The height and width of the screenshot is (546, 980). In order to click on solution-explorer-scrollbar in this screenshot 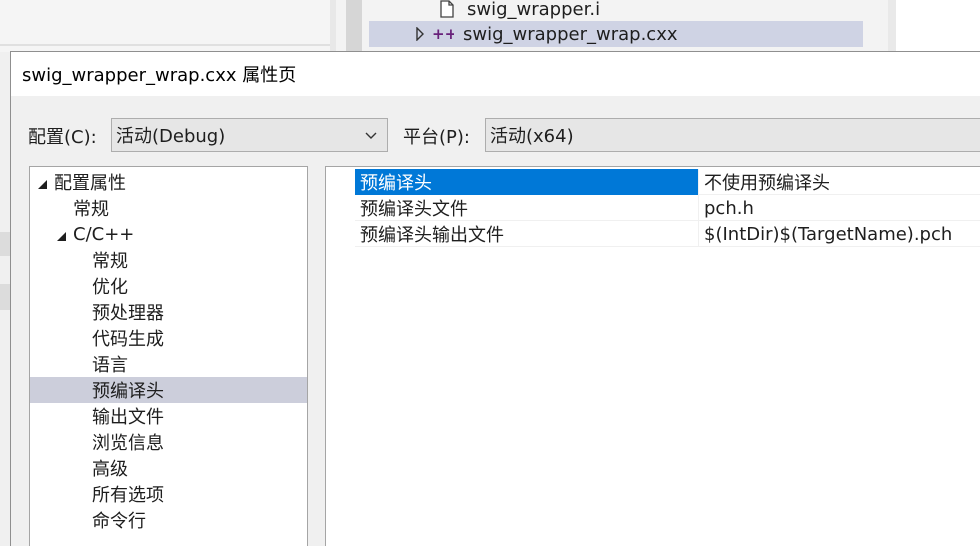, I will do `click(892, 26)`.